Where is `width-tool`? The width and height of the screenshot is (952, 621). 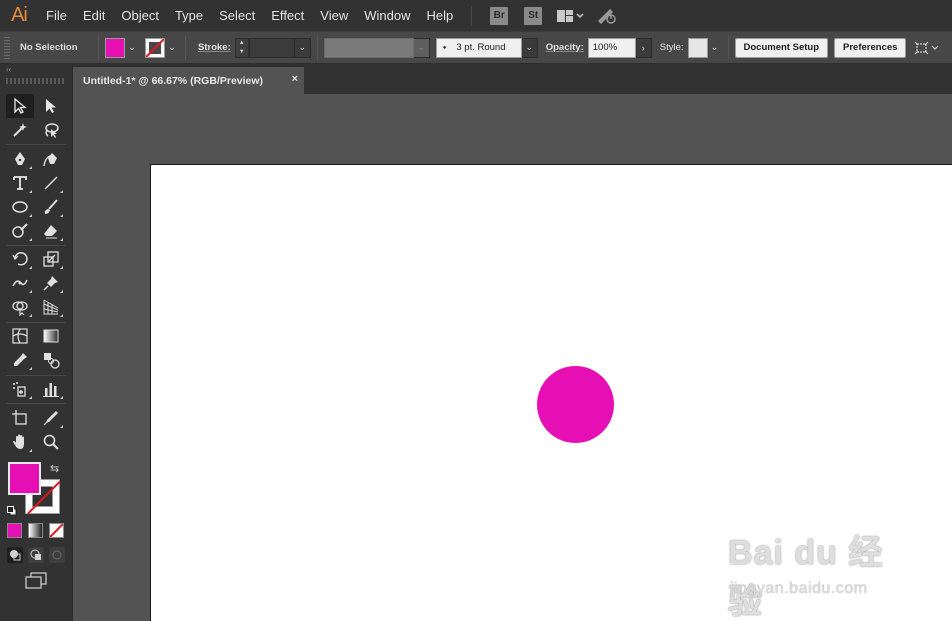
width-tool is located at coordinates (20, 283).